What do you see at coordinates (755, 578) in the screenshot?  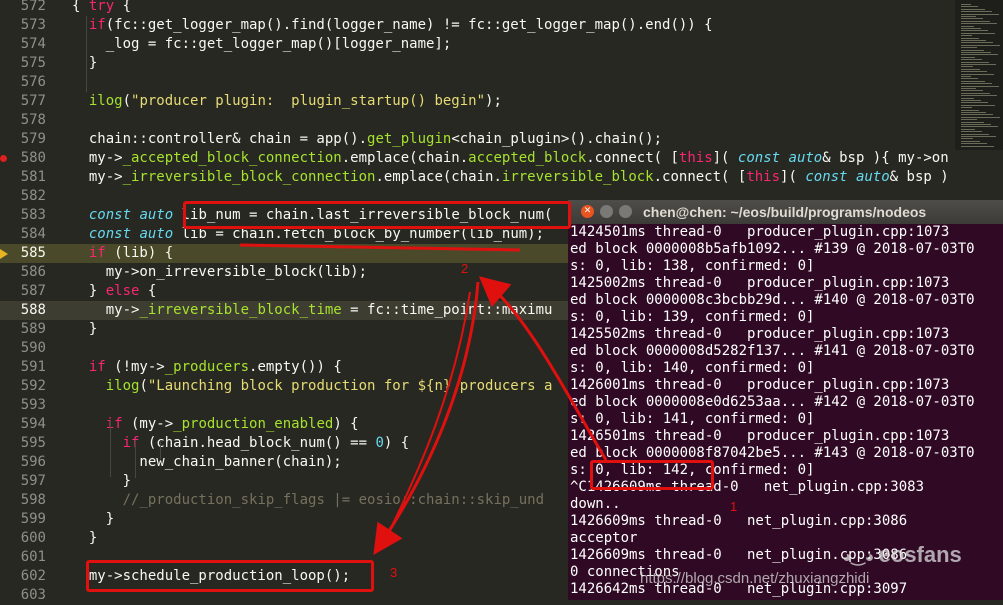 I see `watermark-url: https://blog.csdn.net/zhuxiangzhidi` at bounding box center [755, 578].